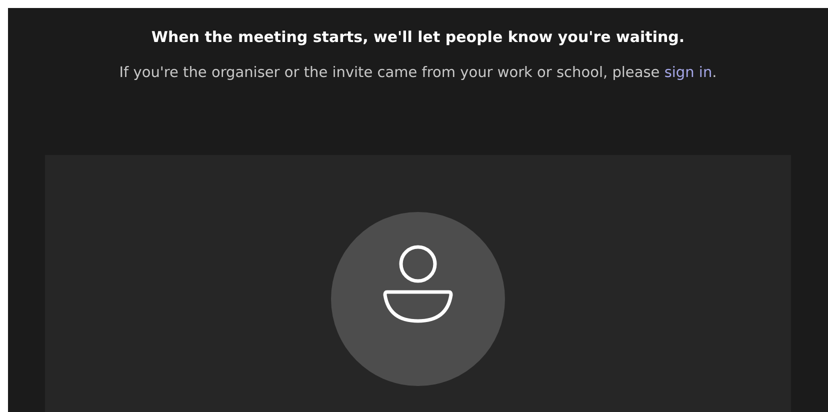  What do you see at coordinates (418, 284) in the screenshot?
I see `person-icon` at bounding box center [418, 284].